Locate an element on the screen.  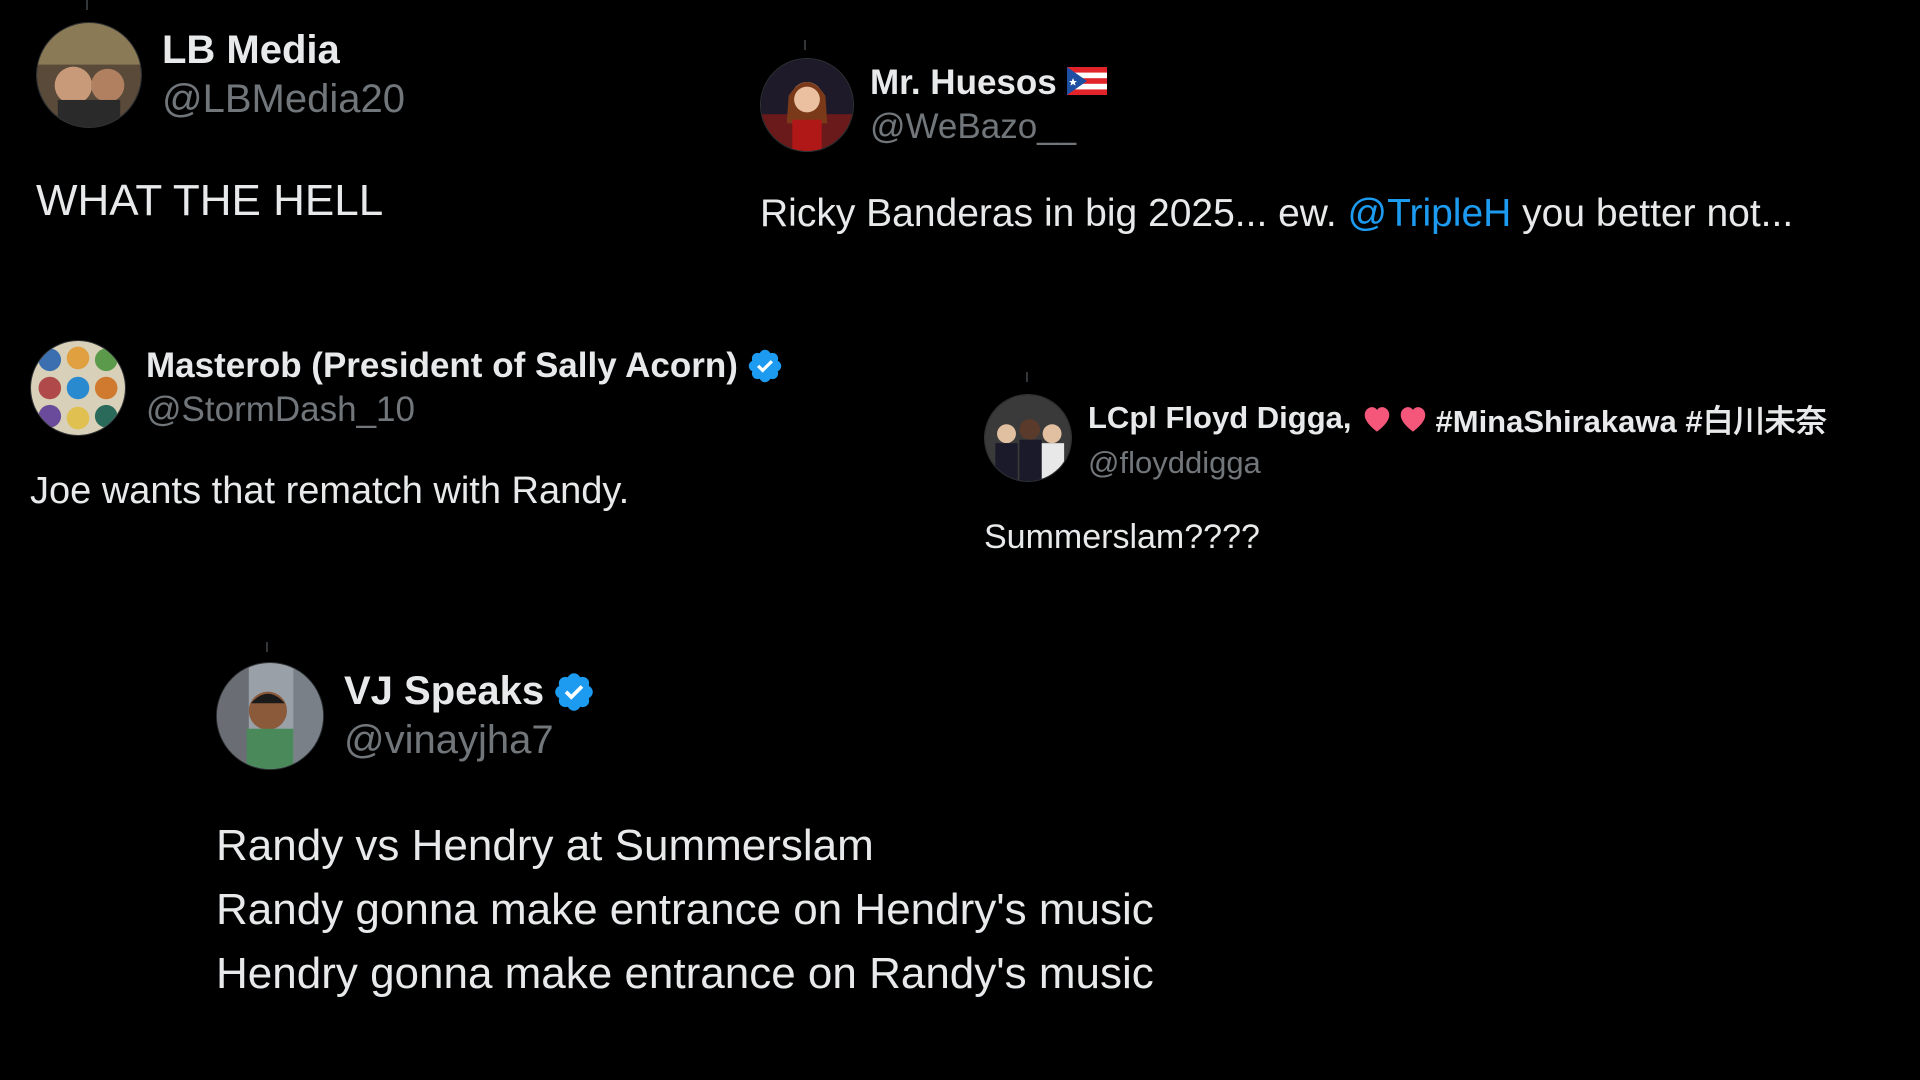
tweet-text-line: Randy vs Hendry at Summerslam is located at coordinates (545, 845).